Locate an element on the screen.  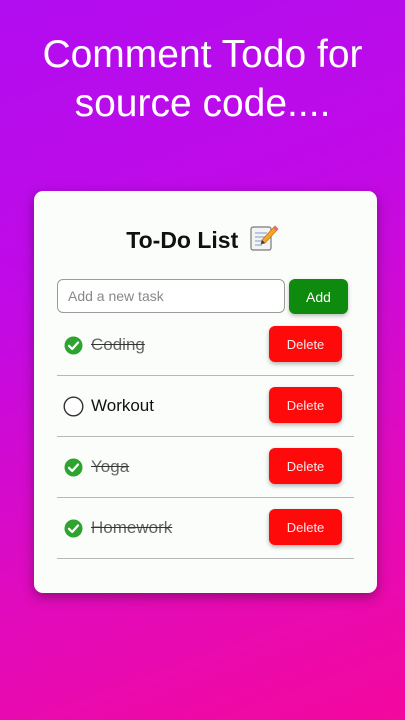
new-task-input is located at coordinates (171, 296).